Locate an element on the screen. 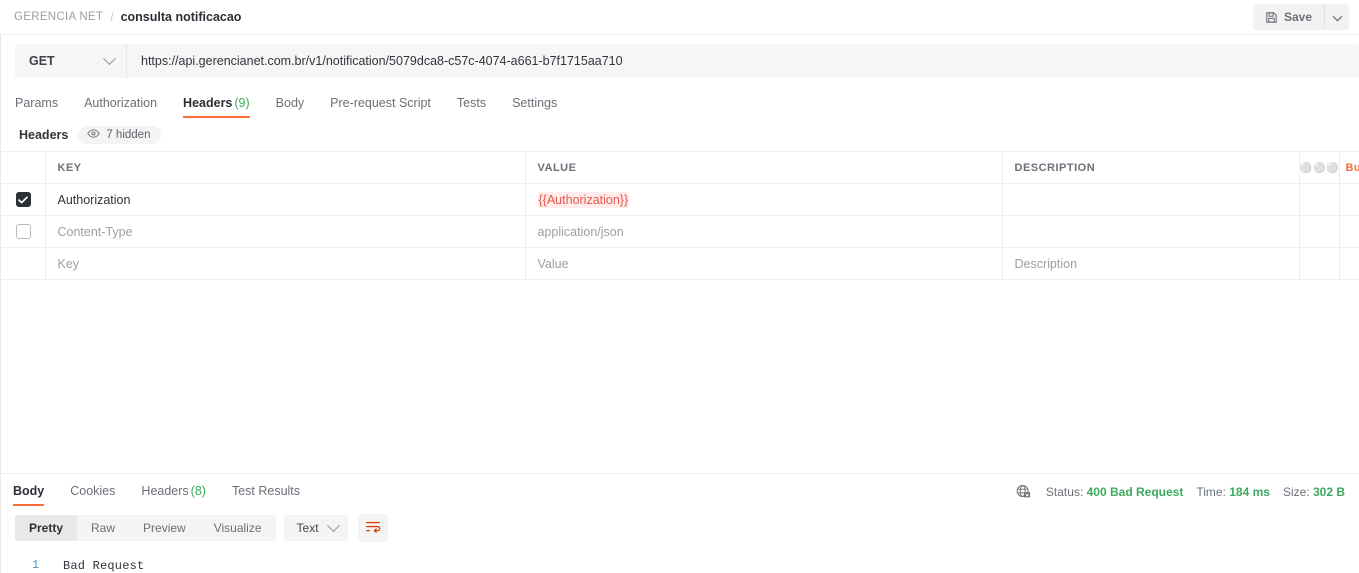  row-description-text: Description is located at coordinates (1046, 263).